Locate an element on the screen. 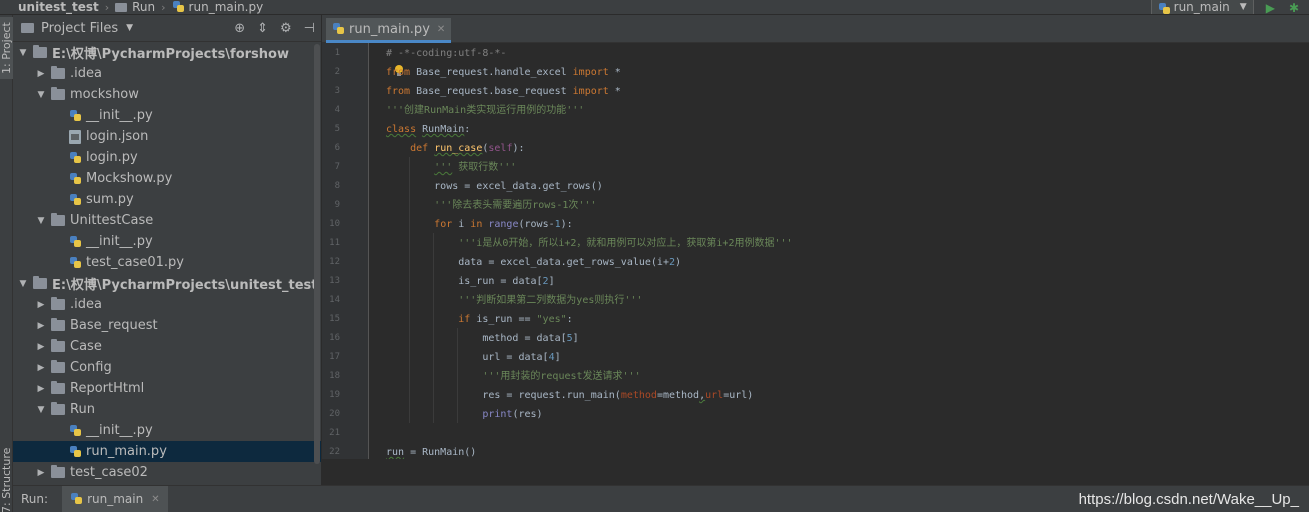 The width and height of the screenshot is (1309, 512). line-number: 22 is located at coordinates (334, 452).